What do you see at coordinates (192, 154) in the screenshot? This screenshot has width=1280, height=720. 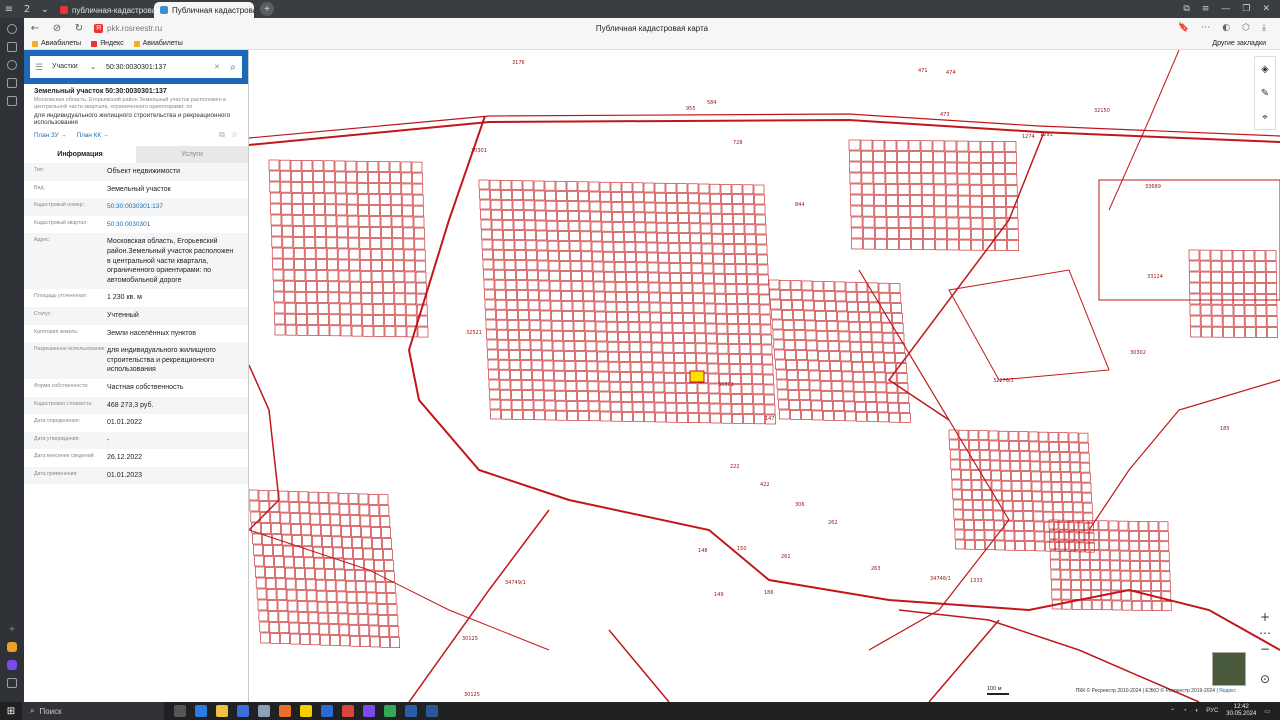 I see `tab-services: Услуги` at bounding box center [192, 154].